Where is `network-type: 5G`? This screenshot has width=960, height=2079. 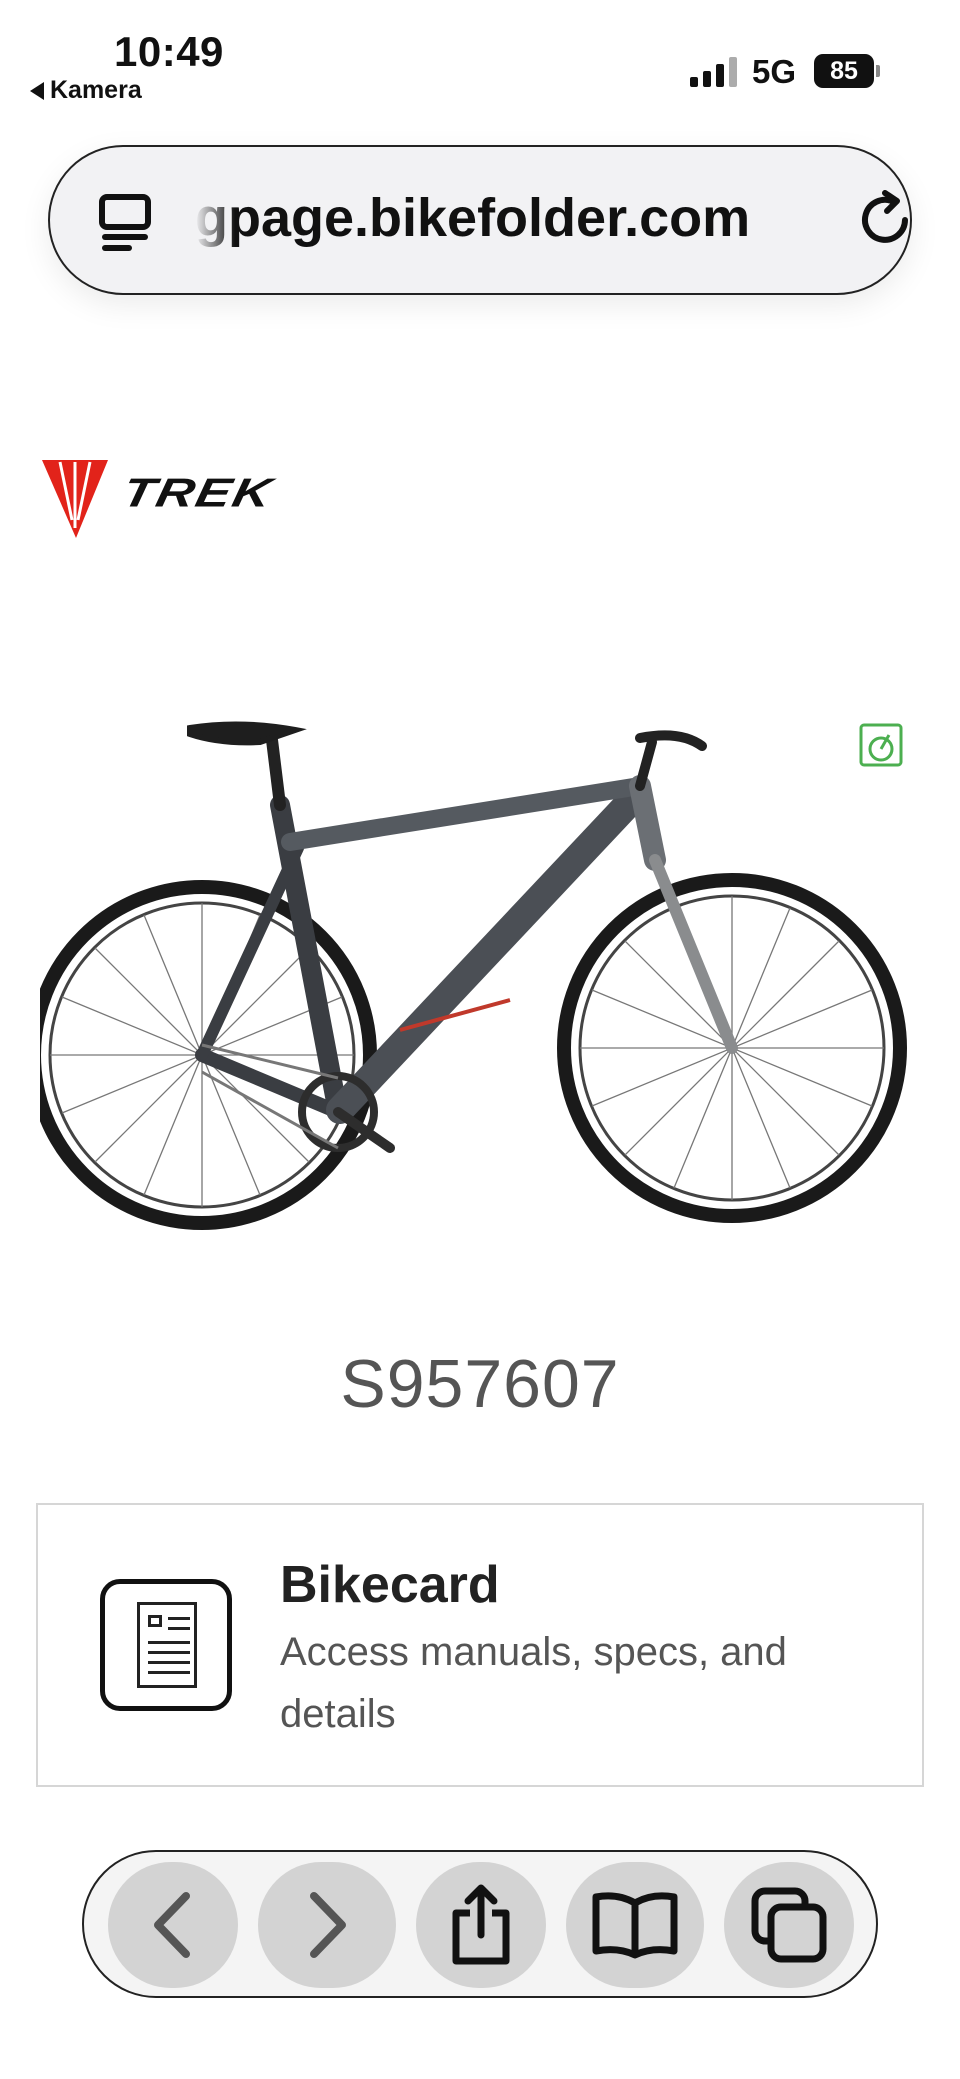 network-type: 5G is located at coordinates (774, 71).